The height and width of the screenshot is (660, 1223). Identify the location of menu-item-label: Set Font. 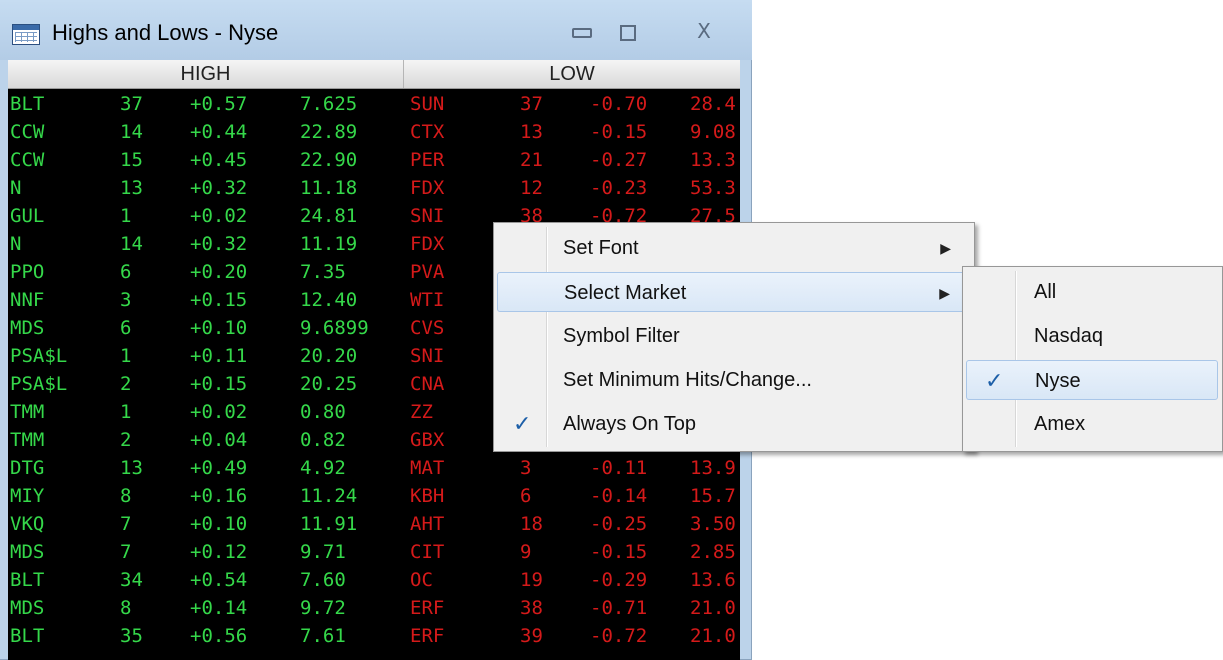
(601, 248).